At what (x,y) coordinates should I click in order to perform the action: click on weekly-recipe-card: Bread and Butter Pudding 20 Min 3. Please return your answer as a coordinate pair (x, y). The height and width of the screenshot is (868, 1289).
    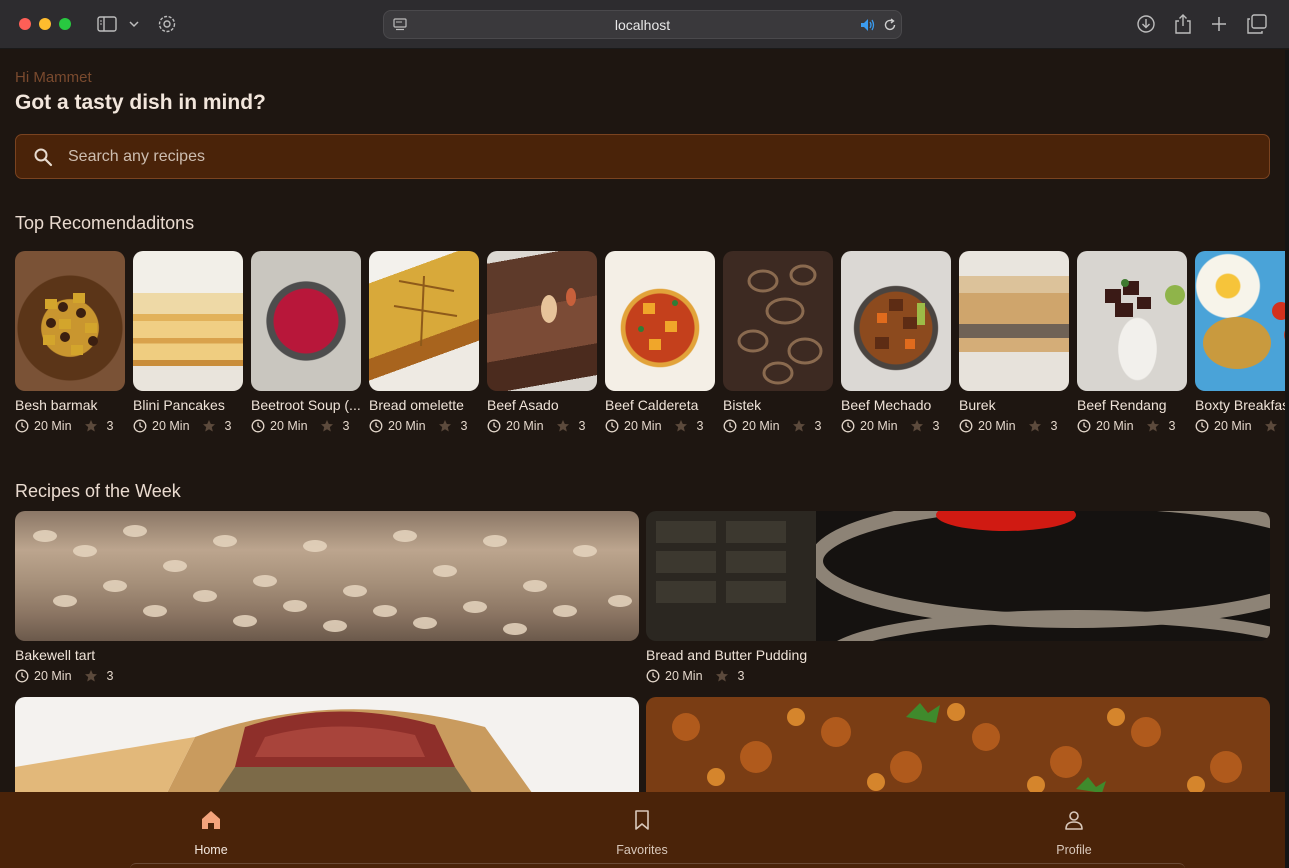
    Looking at the image, I should click on (958, 601).